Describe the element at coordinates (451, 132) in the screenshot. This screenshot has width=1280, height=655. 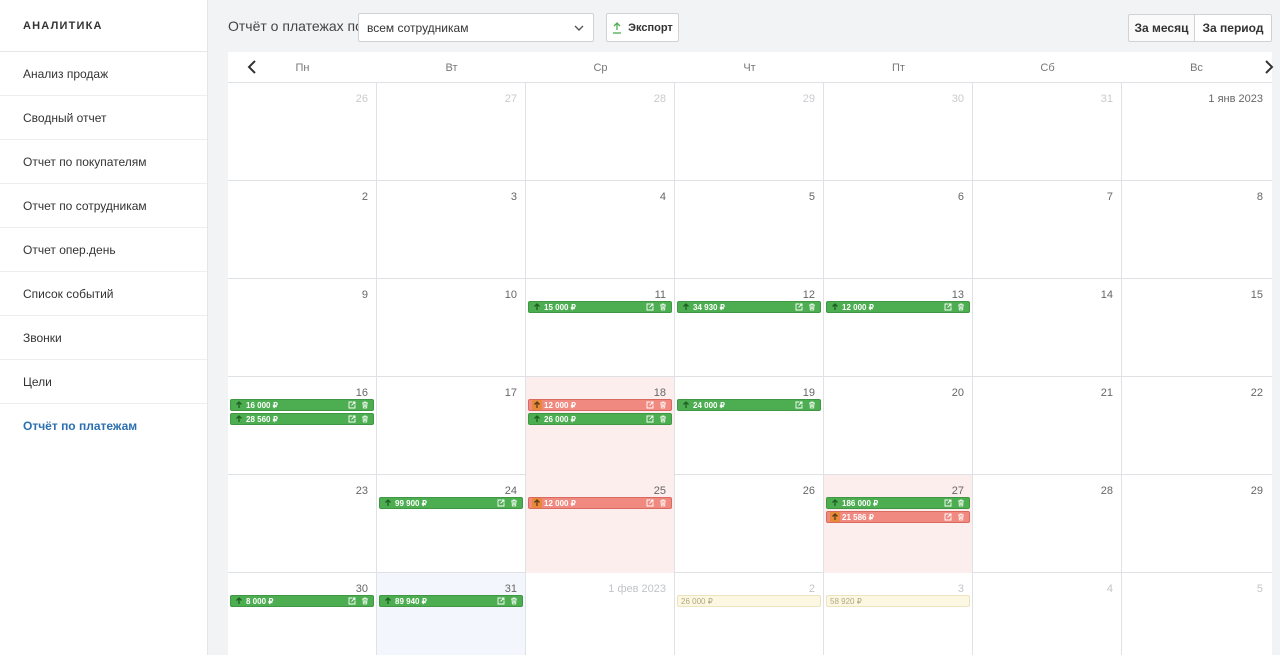
I see `calendar-day: 27` at that location.